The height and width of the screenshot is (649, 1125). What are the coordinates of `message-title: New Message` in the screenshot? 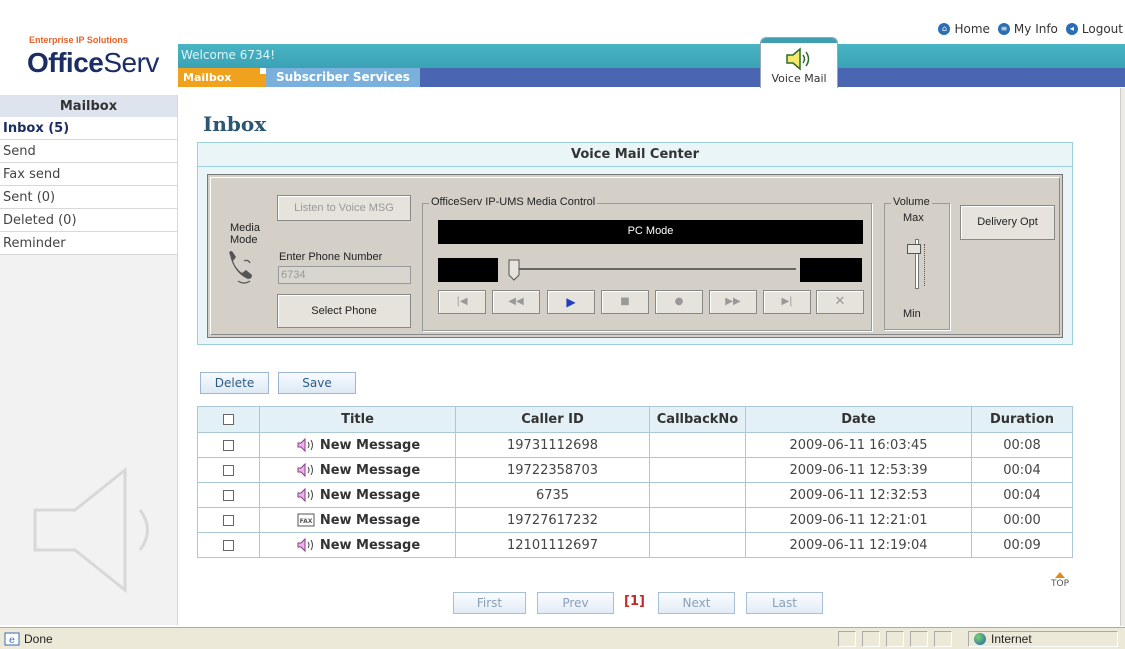 It's located at (370, 445).